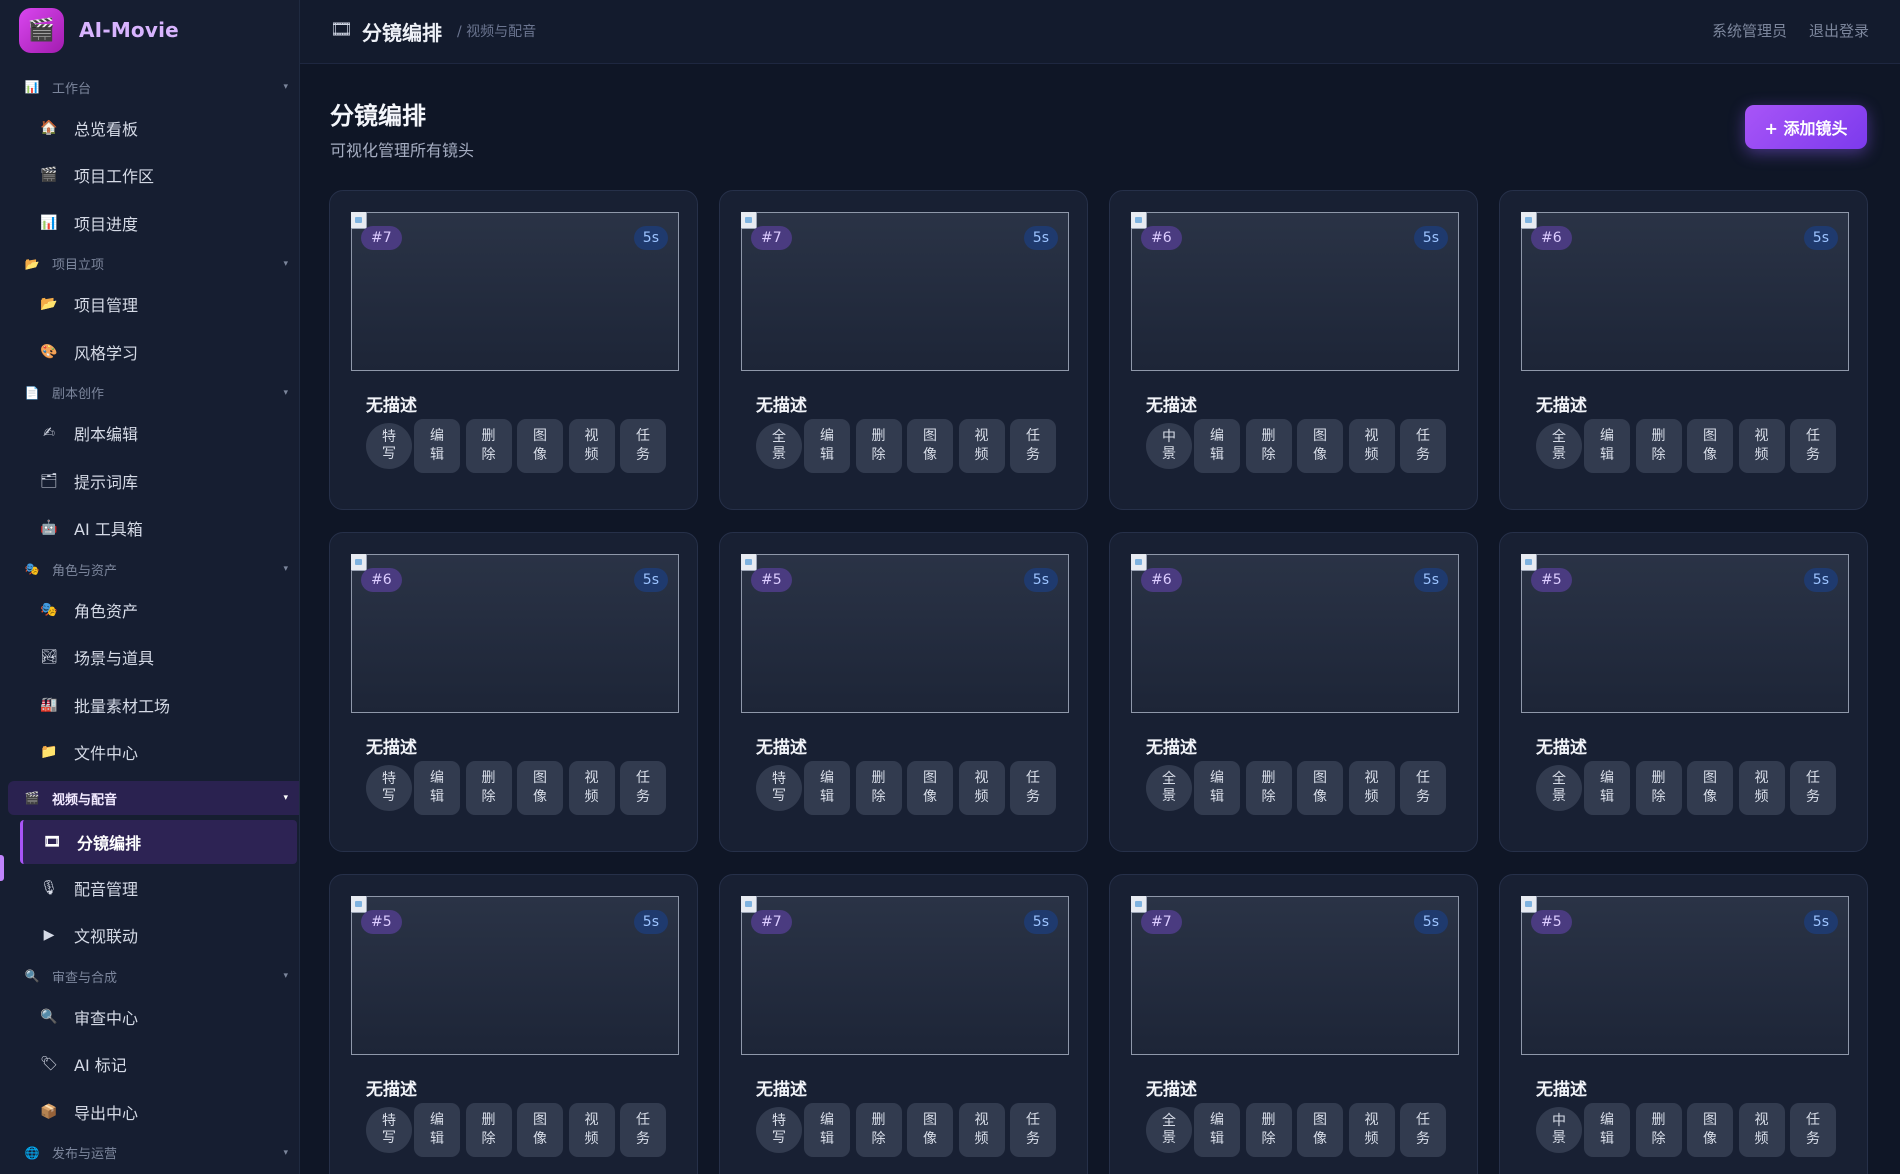  I want to click on shot-card: #5 5s 无描述 中景 编辑 删除 图像 视频 任务, so click(1683, 1024).